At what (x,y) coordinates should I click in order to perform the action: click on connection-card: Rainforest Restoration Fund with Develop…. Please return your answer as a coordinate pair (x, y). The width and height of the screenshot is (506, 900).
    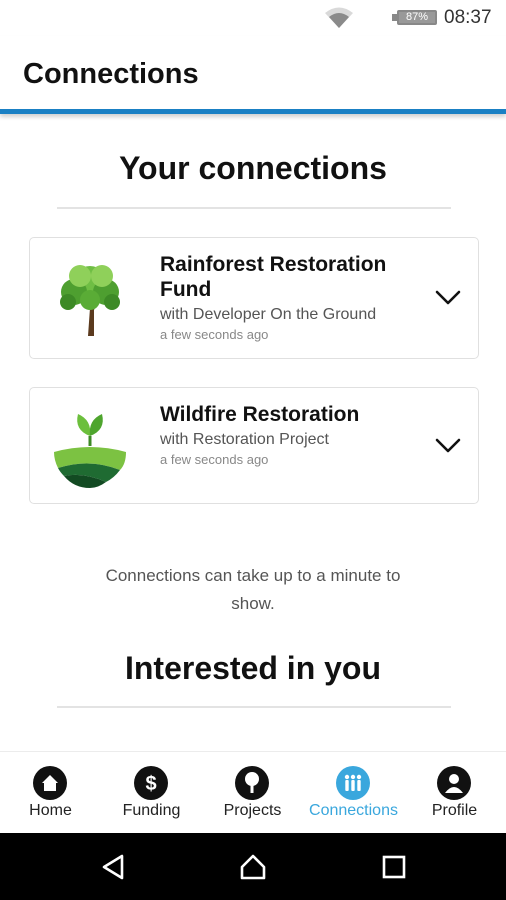
    Looking at the image, I should click on (254, 298).